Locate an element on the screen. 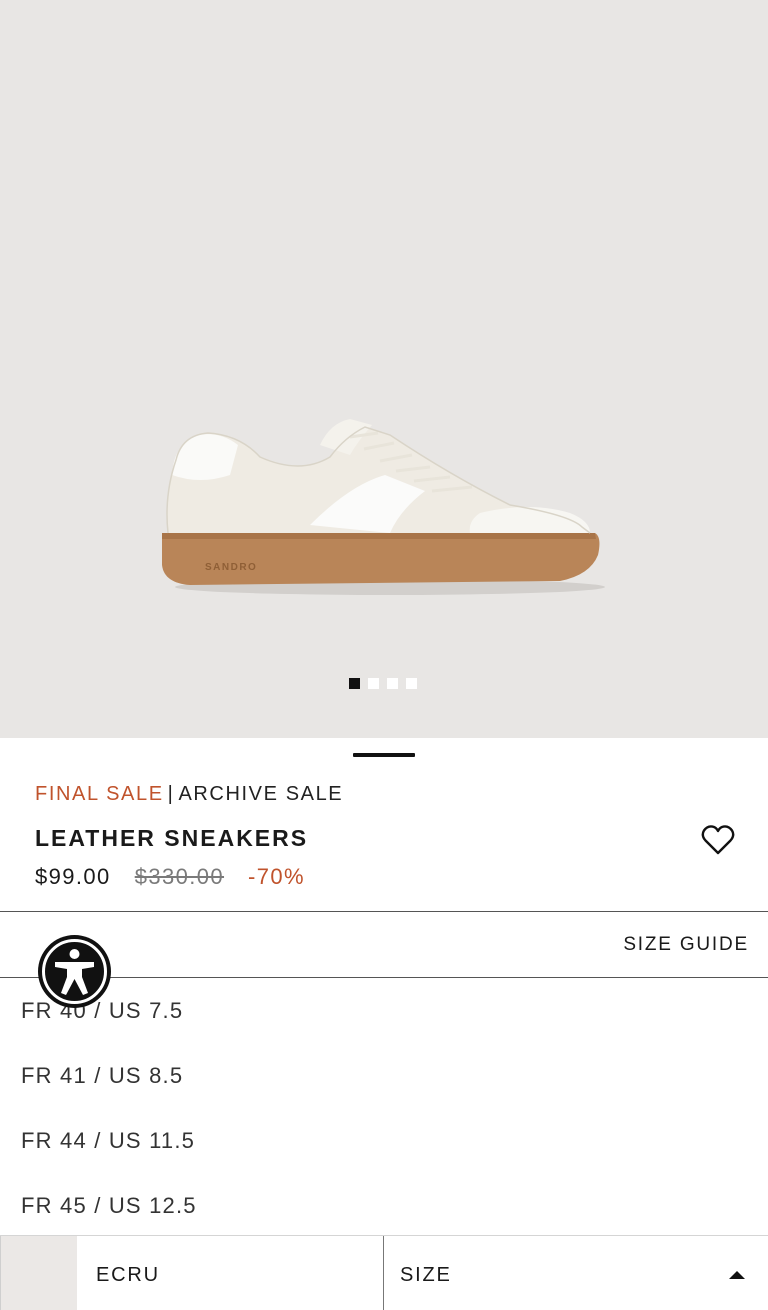 The image size is (768, 1310). color-name: ECRU is located at coordinates (128, 1275).